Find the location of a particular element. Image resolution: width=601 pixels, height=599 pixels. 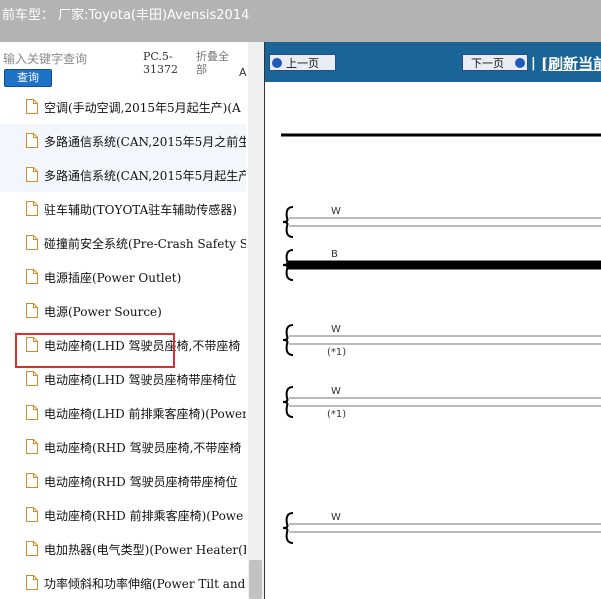

viewer-toolbar: 上一页 下一页 | [刷新当前 is located at coordinates (433, 62).